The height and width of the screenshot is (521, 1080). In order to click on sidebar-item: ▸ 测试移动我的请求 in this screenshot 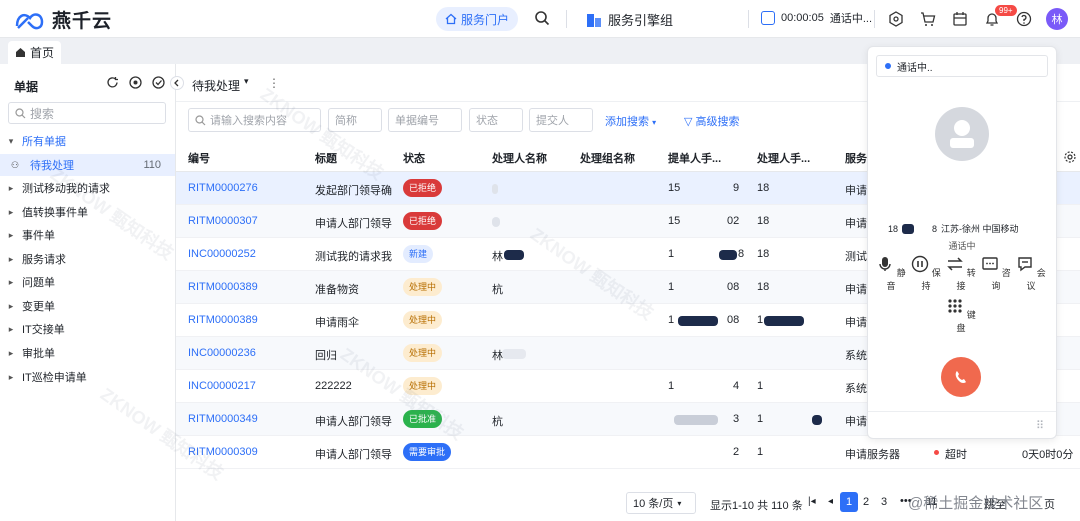, I will do `click(87, 188)`.